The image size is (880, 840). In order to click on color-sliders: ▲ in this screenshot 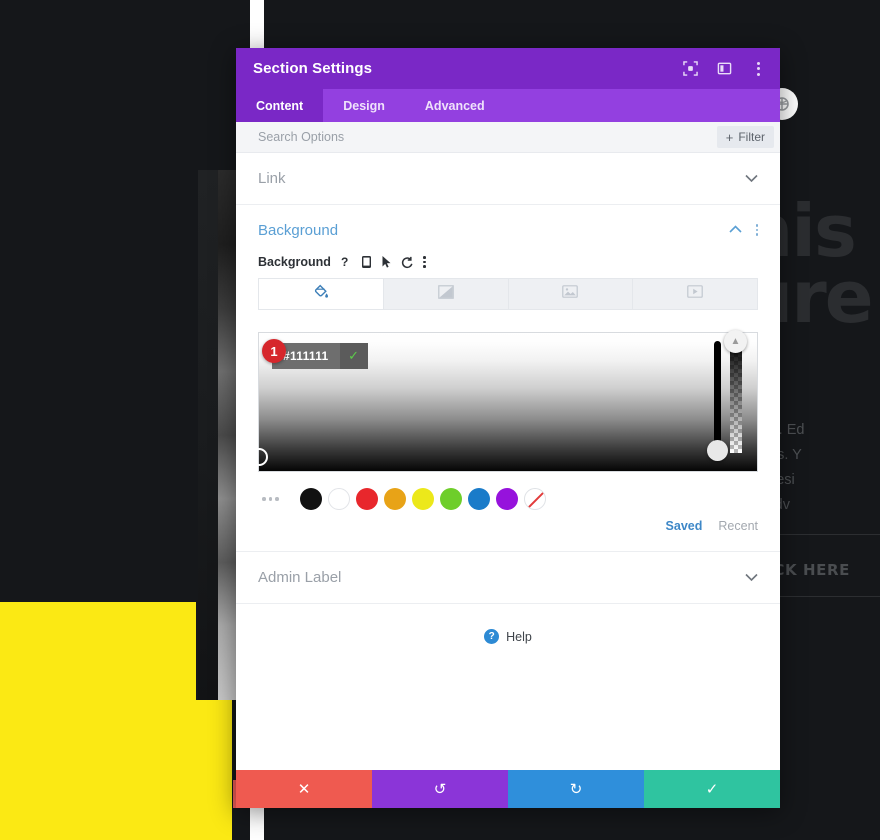, I will do `click(728, 400)`.